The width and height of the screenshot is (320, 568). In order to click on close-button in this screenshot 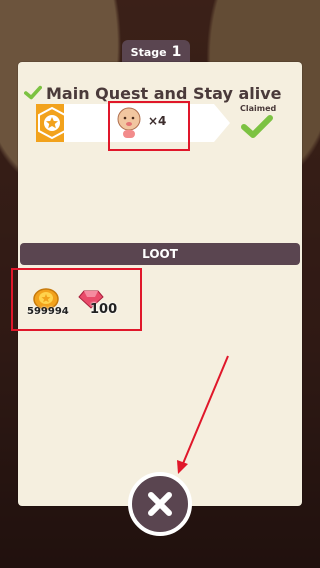, I will do `click(160, 504)`.